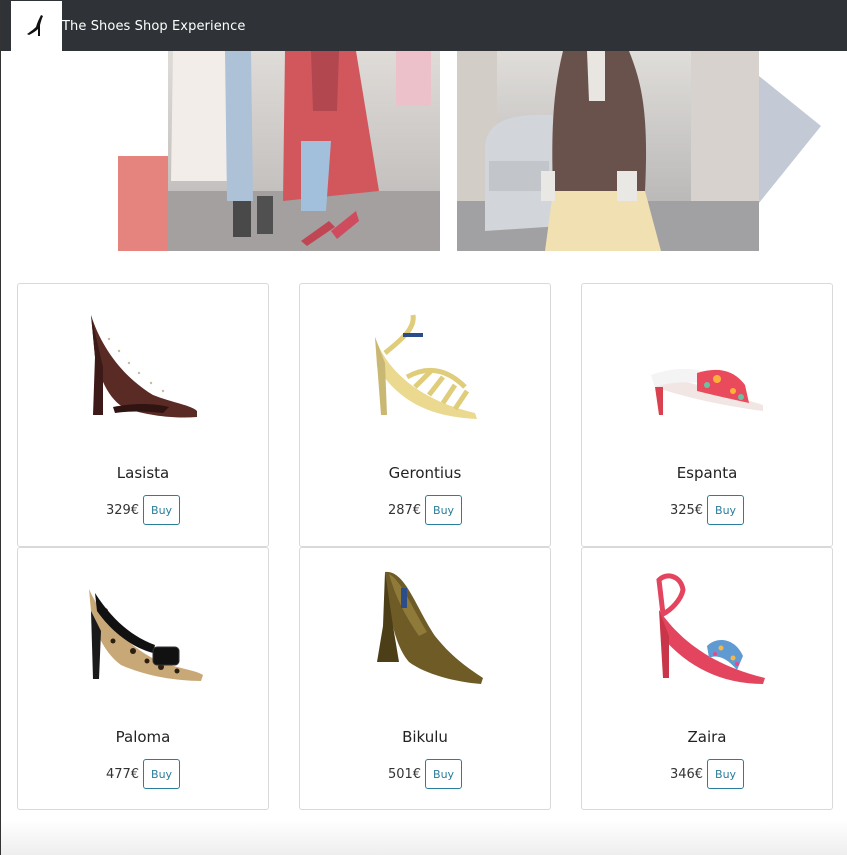  I want to click on price-row: 346€ Buy, so click(707, 774).